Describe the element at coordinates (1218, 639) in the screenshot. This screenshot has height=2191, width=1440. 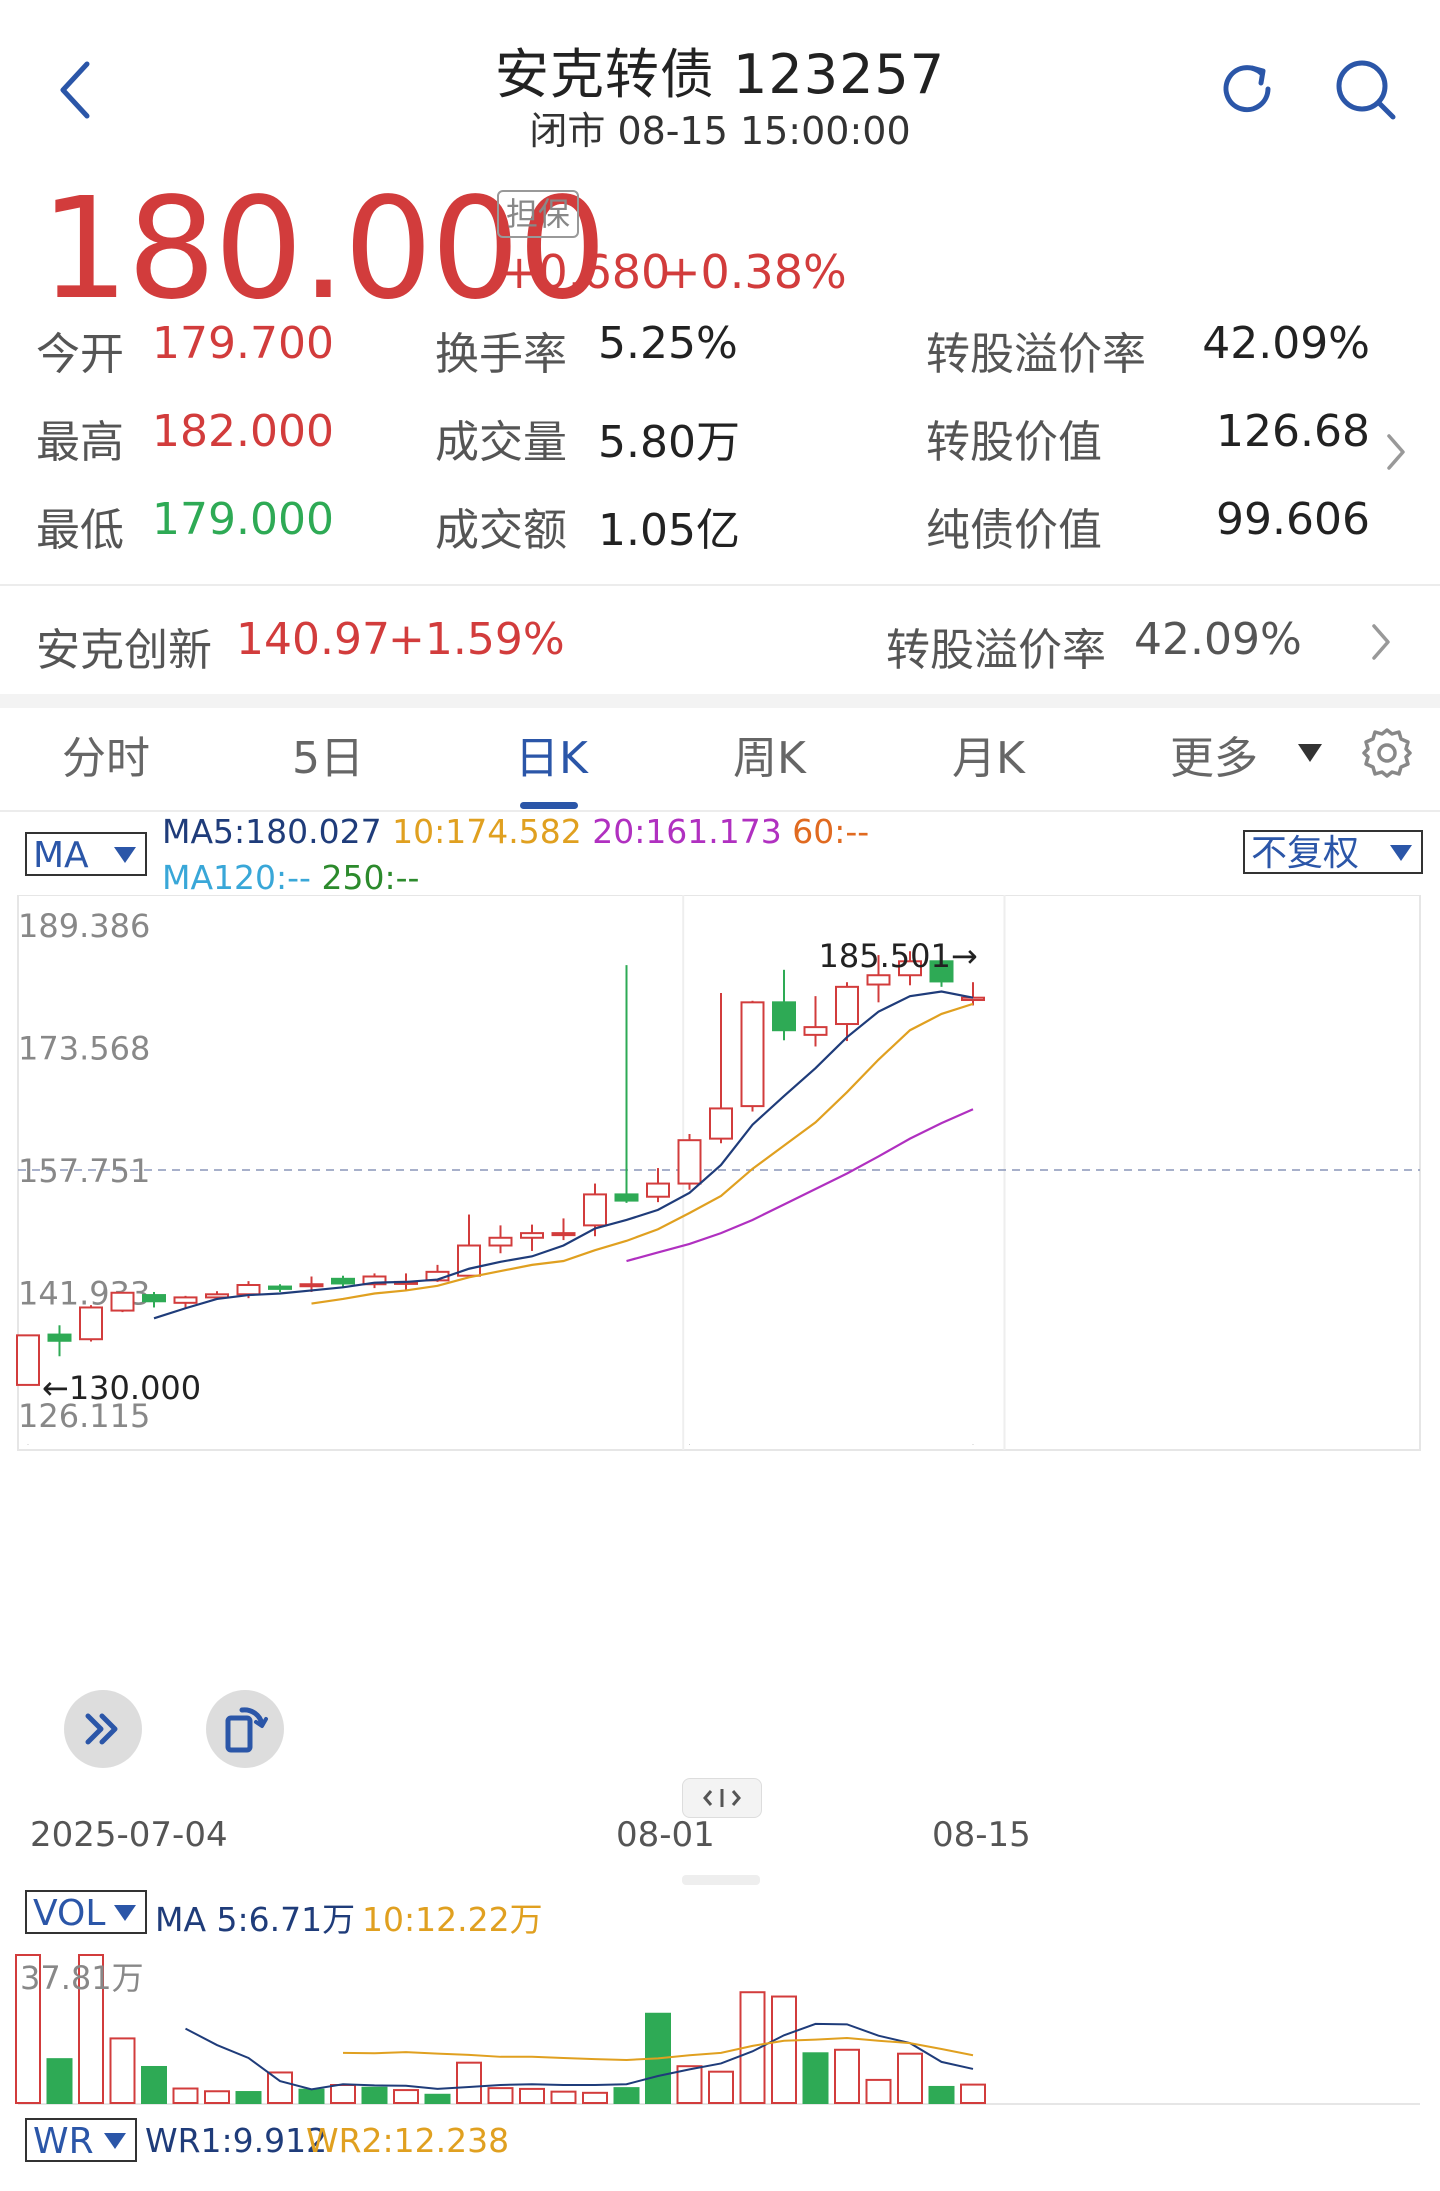
I see `underlying-premium-value: 42.09%` at that location.